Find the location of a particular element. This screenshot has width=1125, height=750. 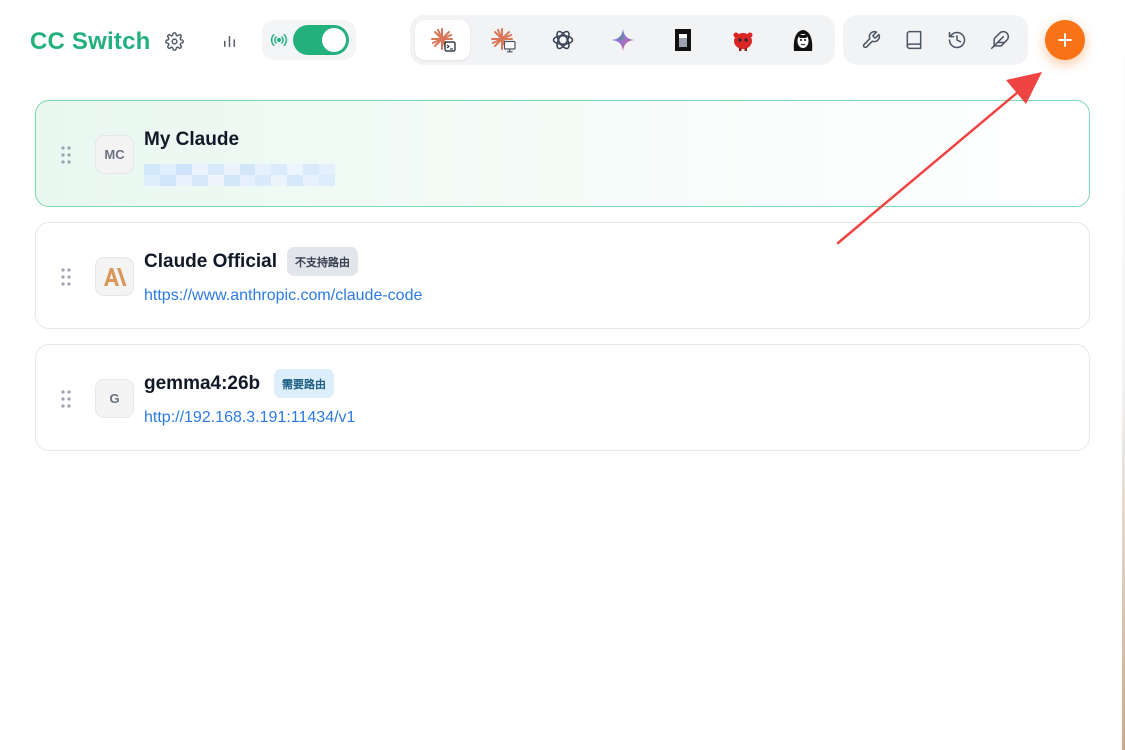

provider-name: Claude Official is located at coordinates (211, 261).